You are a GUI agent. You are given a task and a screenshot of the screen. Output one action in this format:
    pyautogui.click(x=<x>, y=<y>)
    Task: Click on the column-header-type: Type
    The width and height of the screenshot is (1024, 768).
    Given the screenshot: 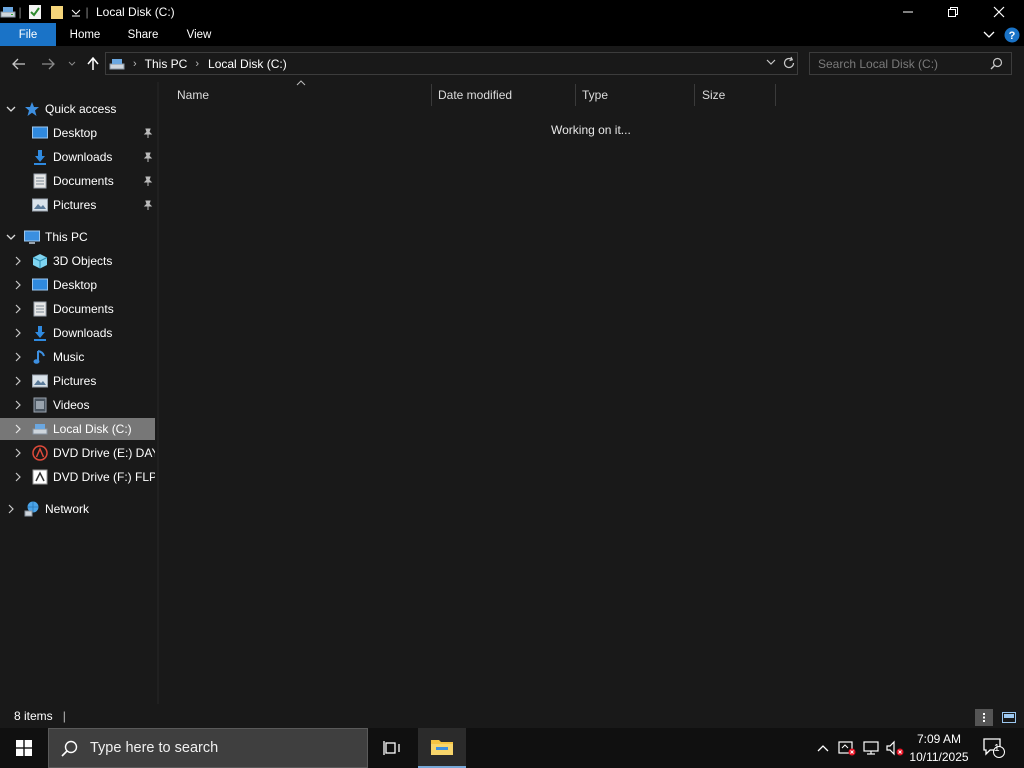 What is the action you would take?
    pyautogui.click(x=637, y=95)
    